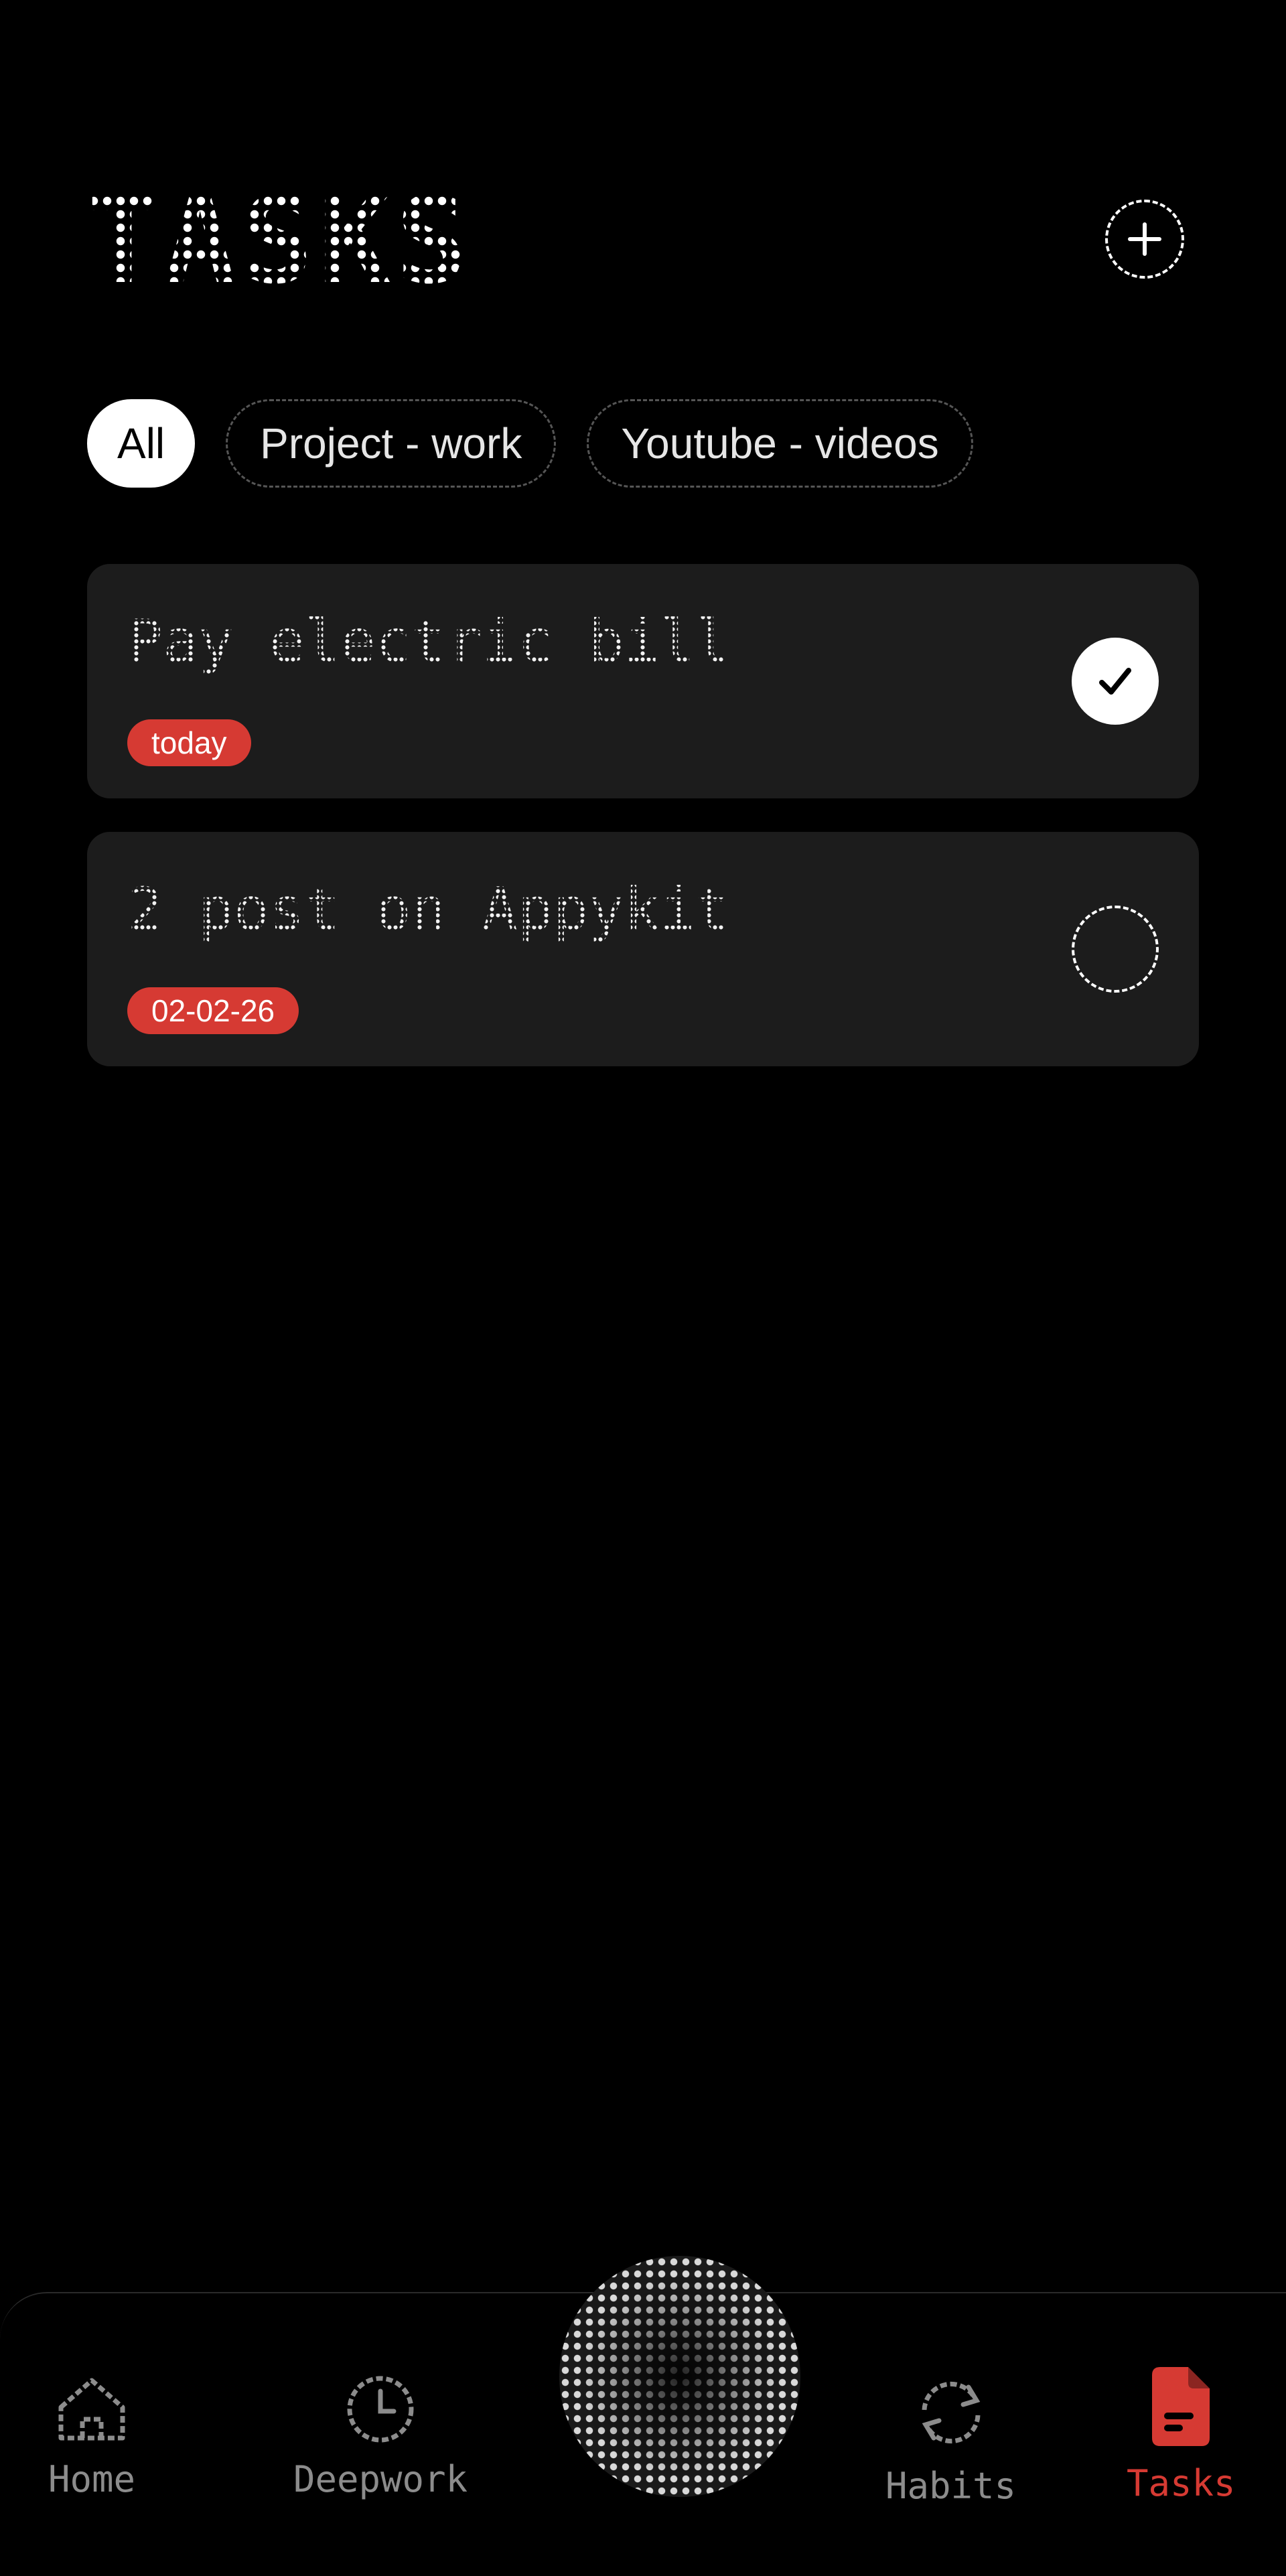  What do you see at coordinates (643, 681) in the screenshot?
I see `task-card: Pay electric bill today` at bounding box center [643, 681].